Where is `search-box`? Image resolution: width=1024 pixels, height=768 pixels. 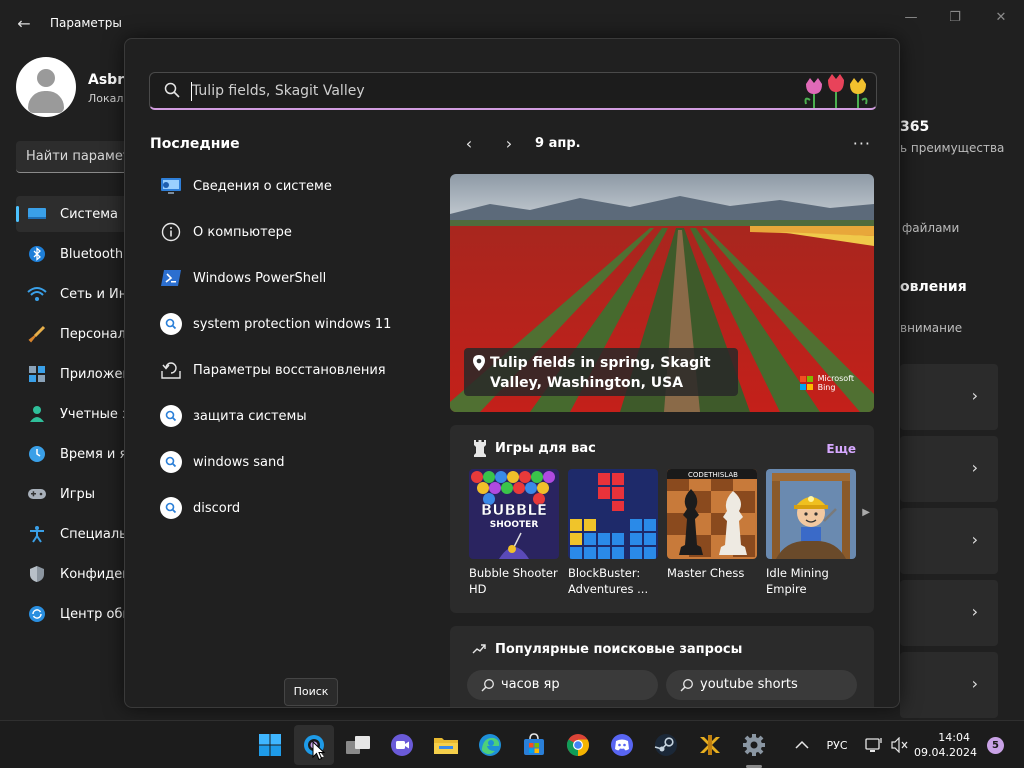
search-box is located at coordinates (513, 91).